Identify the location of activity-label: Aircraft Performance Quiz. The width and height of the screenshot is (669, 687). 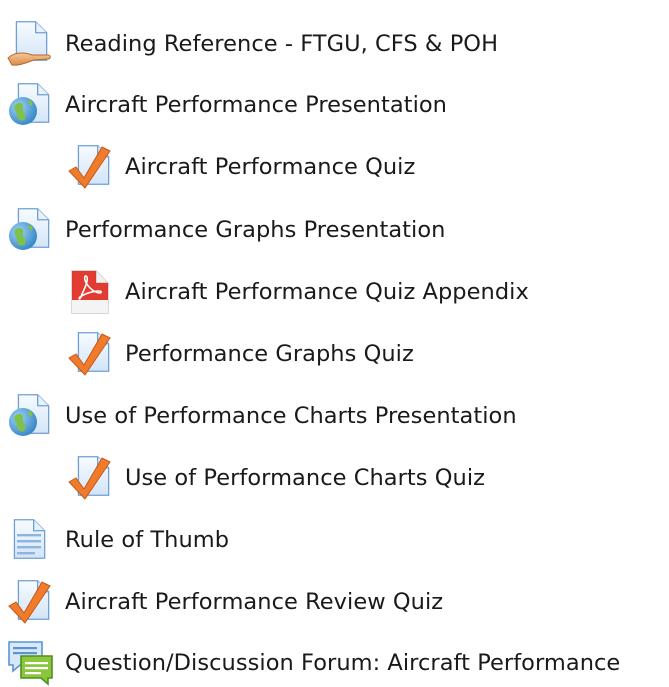
(270, 166).